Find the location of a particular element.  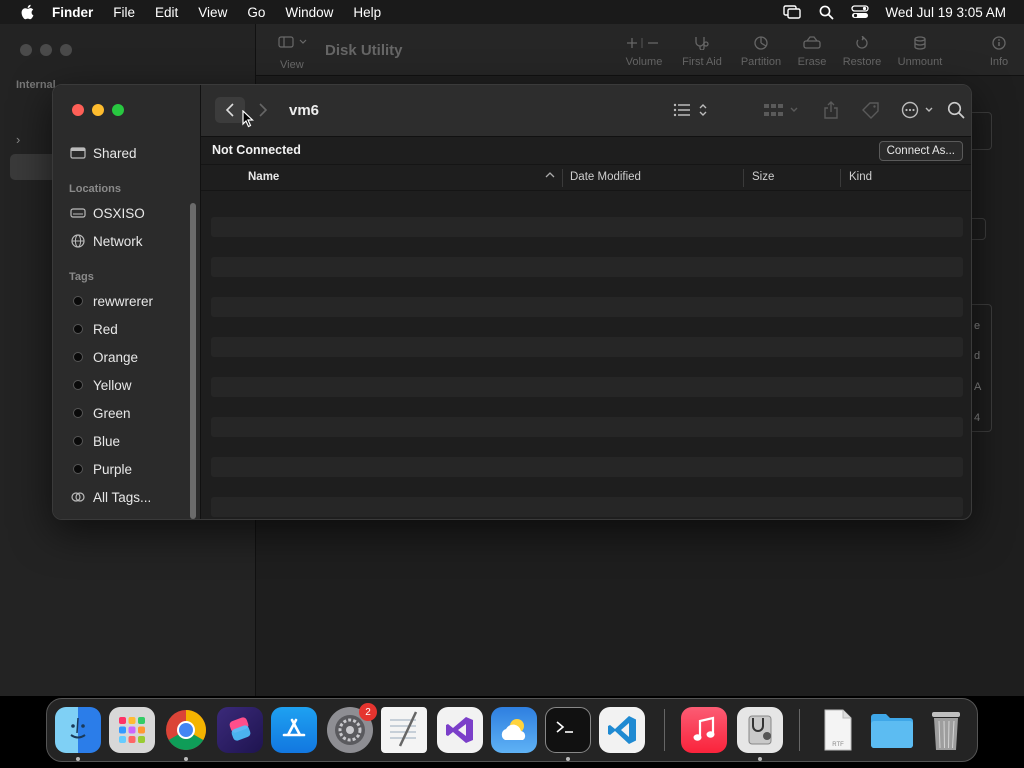

sidebar-item-label: rewwrerer is located at coordinates (123, 301).